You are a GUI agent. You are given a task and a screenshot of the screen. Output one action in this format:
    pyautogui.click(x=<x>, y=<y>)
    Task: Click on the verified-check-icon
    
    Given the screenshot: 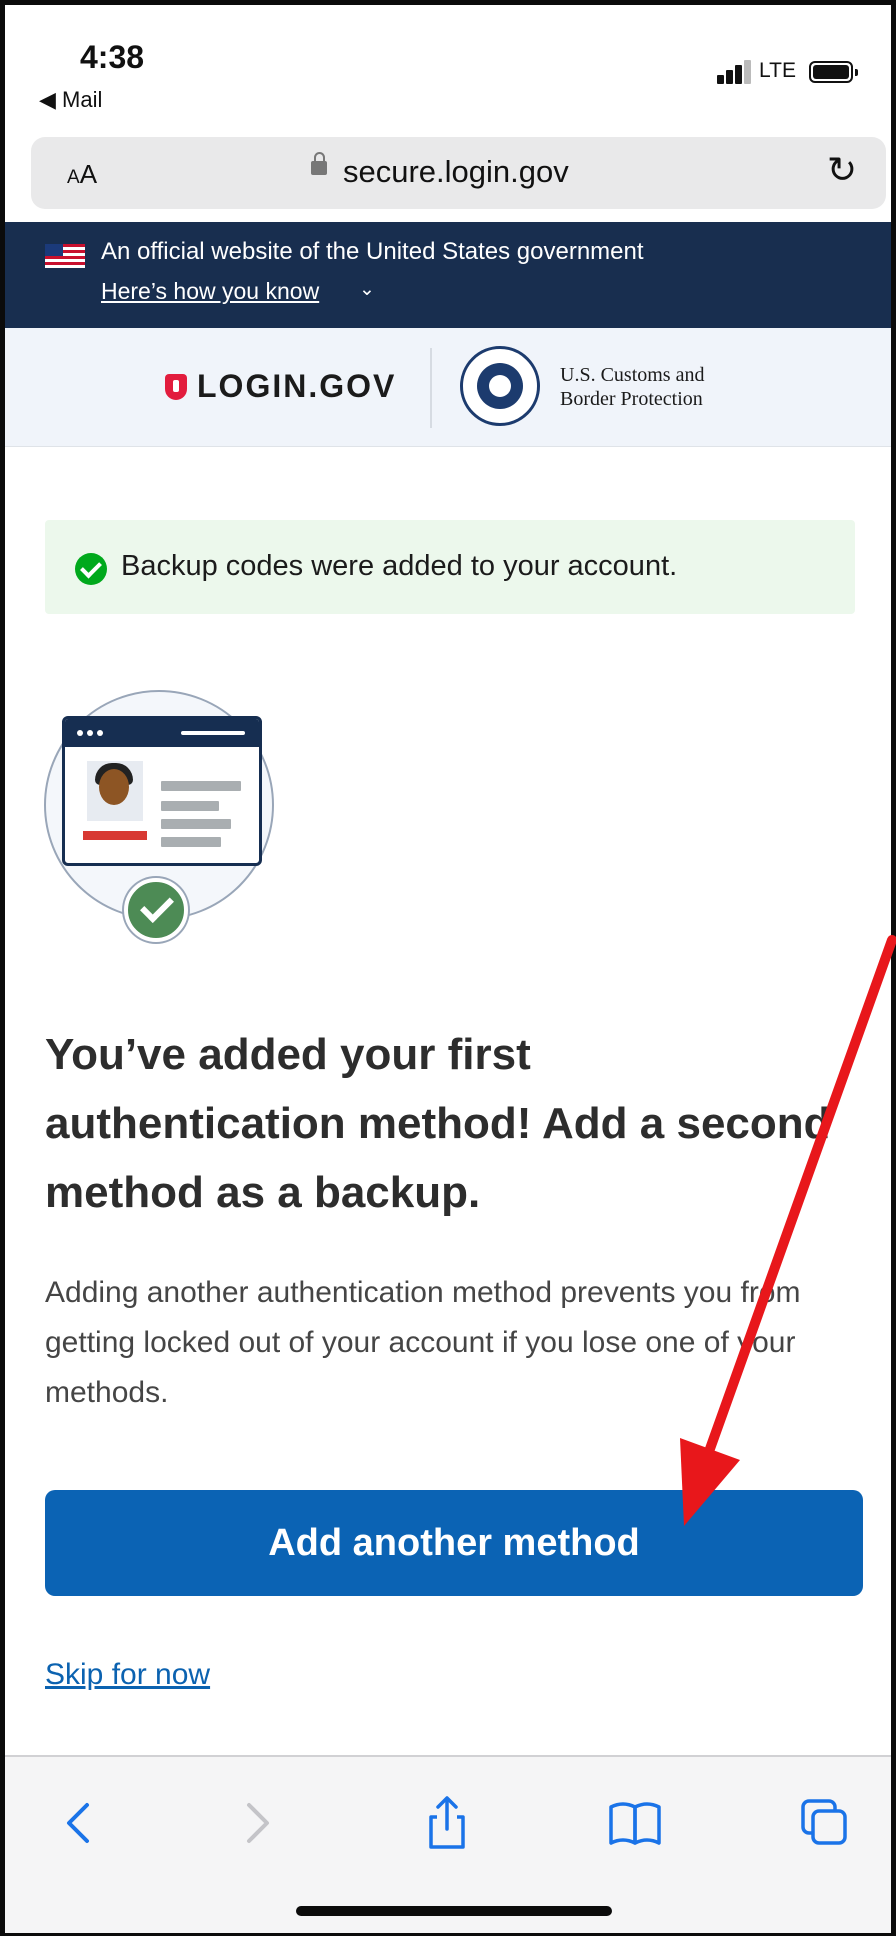 What is the action you would take?
    pyautogui.click(x=156, y=910)
    